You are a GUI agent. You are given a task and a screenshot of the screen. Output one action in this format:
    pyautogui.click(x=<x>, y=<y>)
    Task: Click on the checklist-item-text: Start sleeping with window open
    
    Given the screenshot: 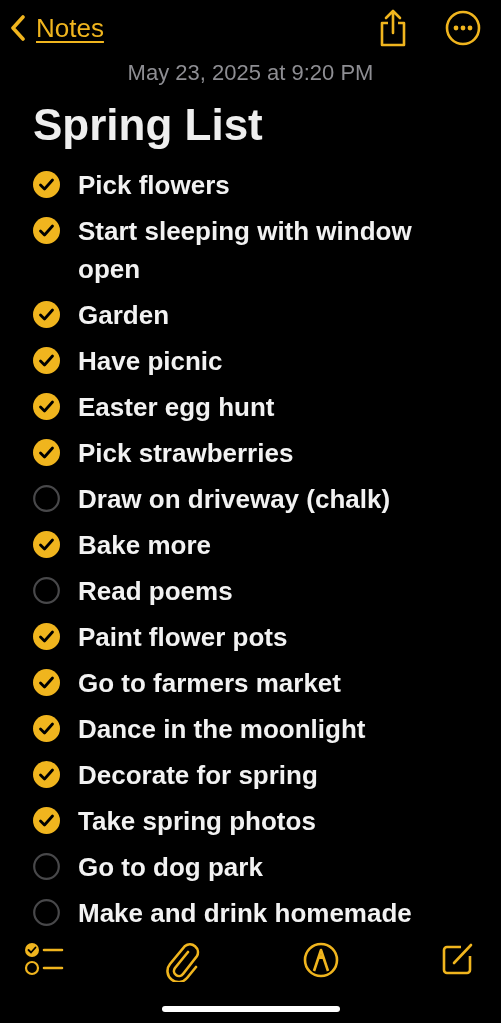 What is the action you would take?
    pyautogui.click(x=245, y=250)
    